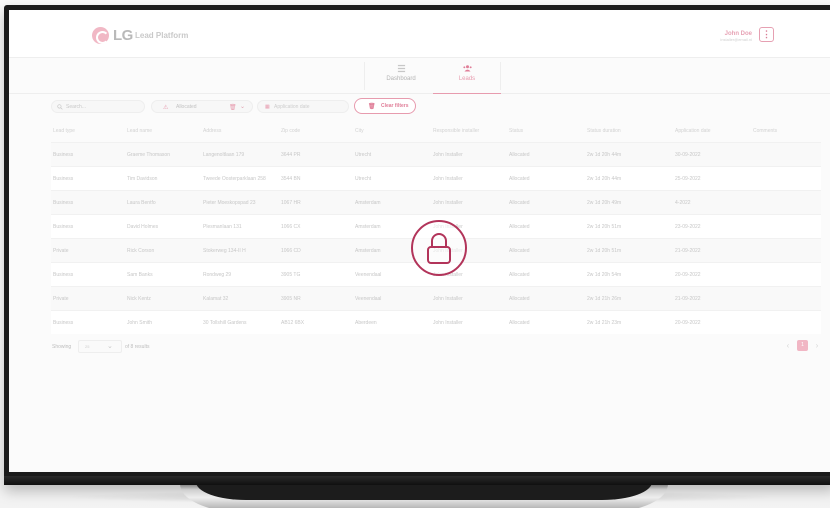  What do you see at coordinates (293, 322) in the screenshot?
I see `table-cell: AB12 6BX` at bounding box center [293, 322].